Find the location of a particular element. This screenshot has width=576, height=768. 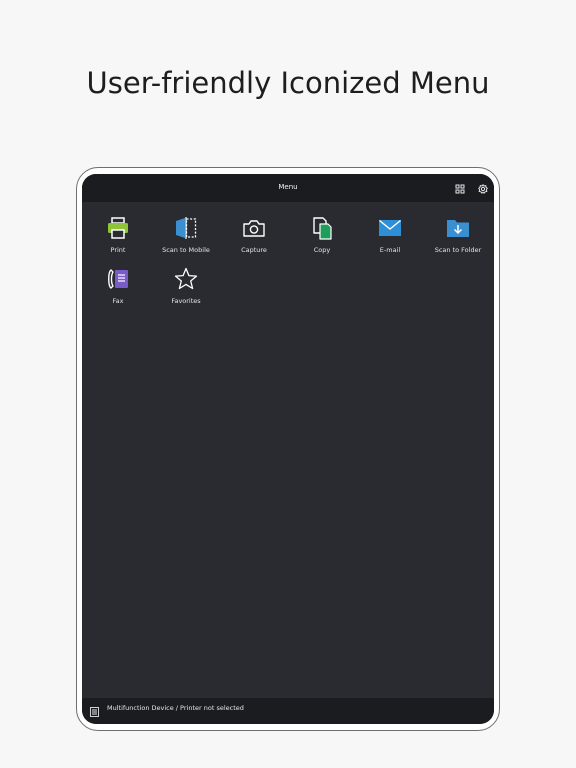

printer-icon is located at coordinates (118, 228).